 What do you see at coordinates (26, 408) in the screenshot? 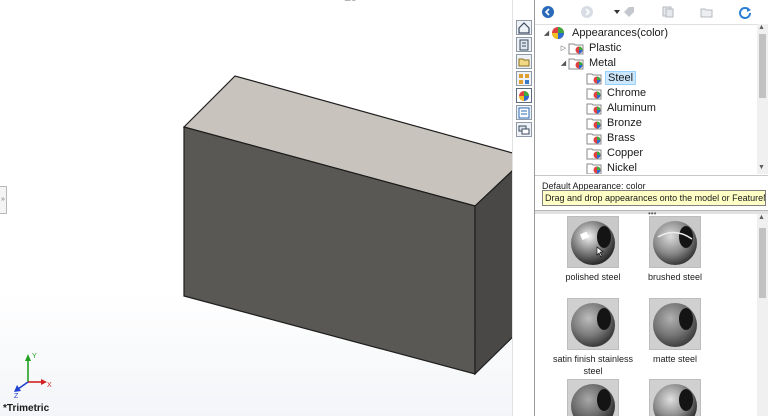
I see `view-orientation-label: *Trimetric` at bounding box center [26, 408].